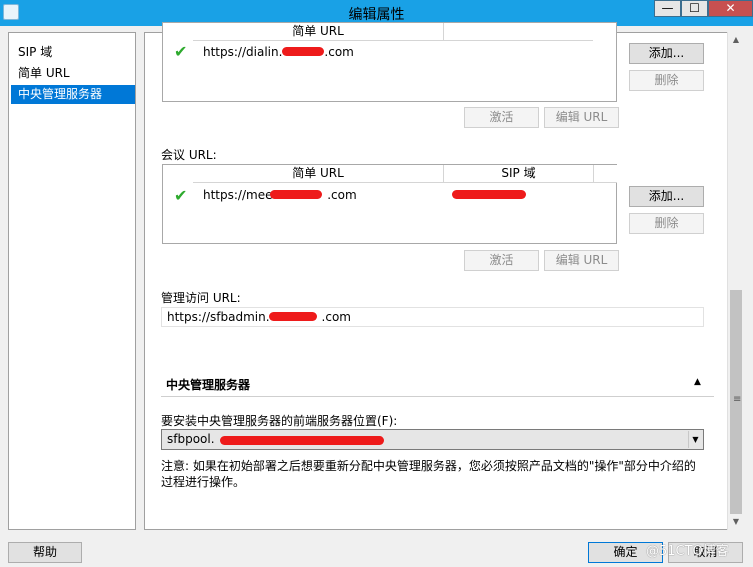 The image size is (753, 567). What do you see at coordinates (687, 551) in the screenshot?
I see `watermark: @51CTO博客` at bounding box center [687, 551].